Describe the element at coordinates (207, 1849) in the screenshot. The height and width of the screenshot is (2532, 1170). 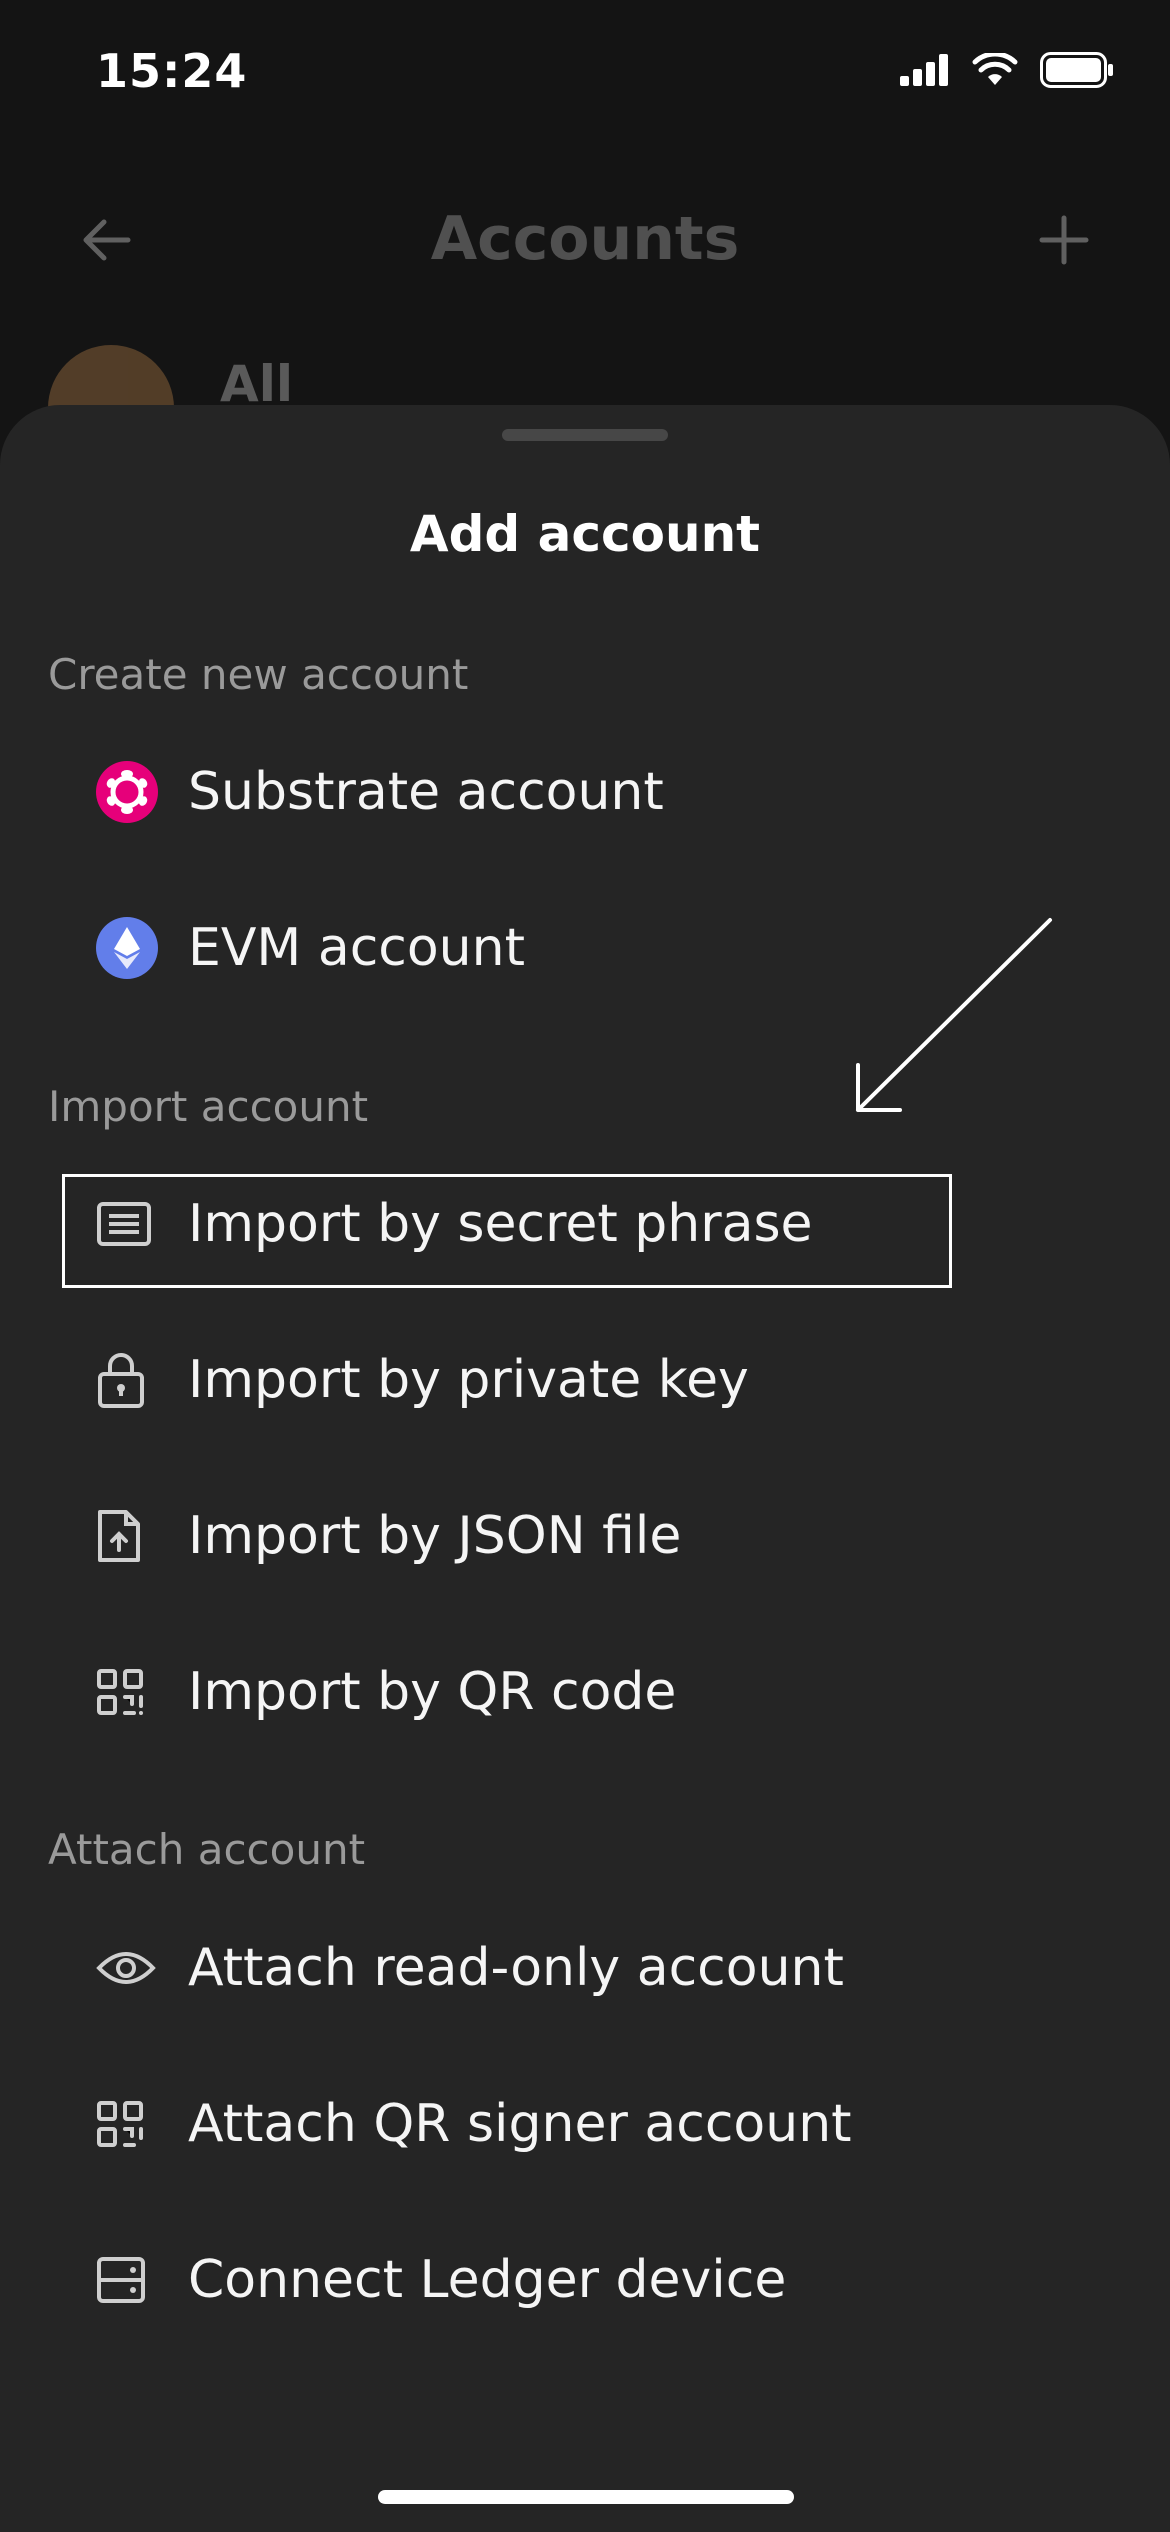
I see `section-label-attach: Attach account` at that location.